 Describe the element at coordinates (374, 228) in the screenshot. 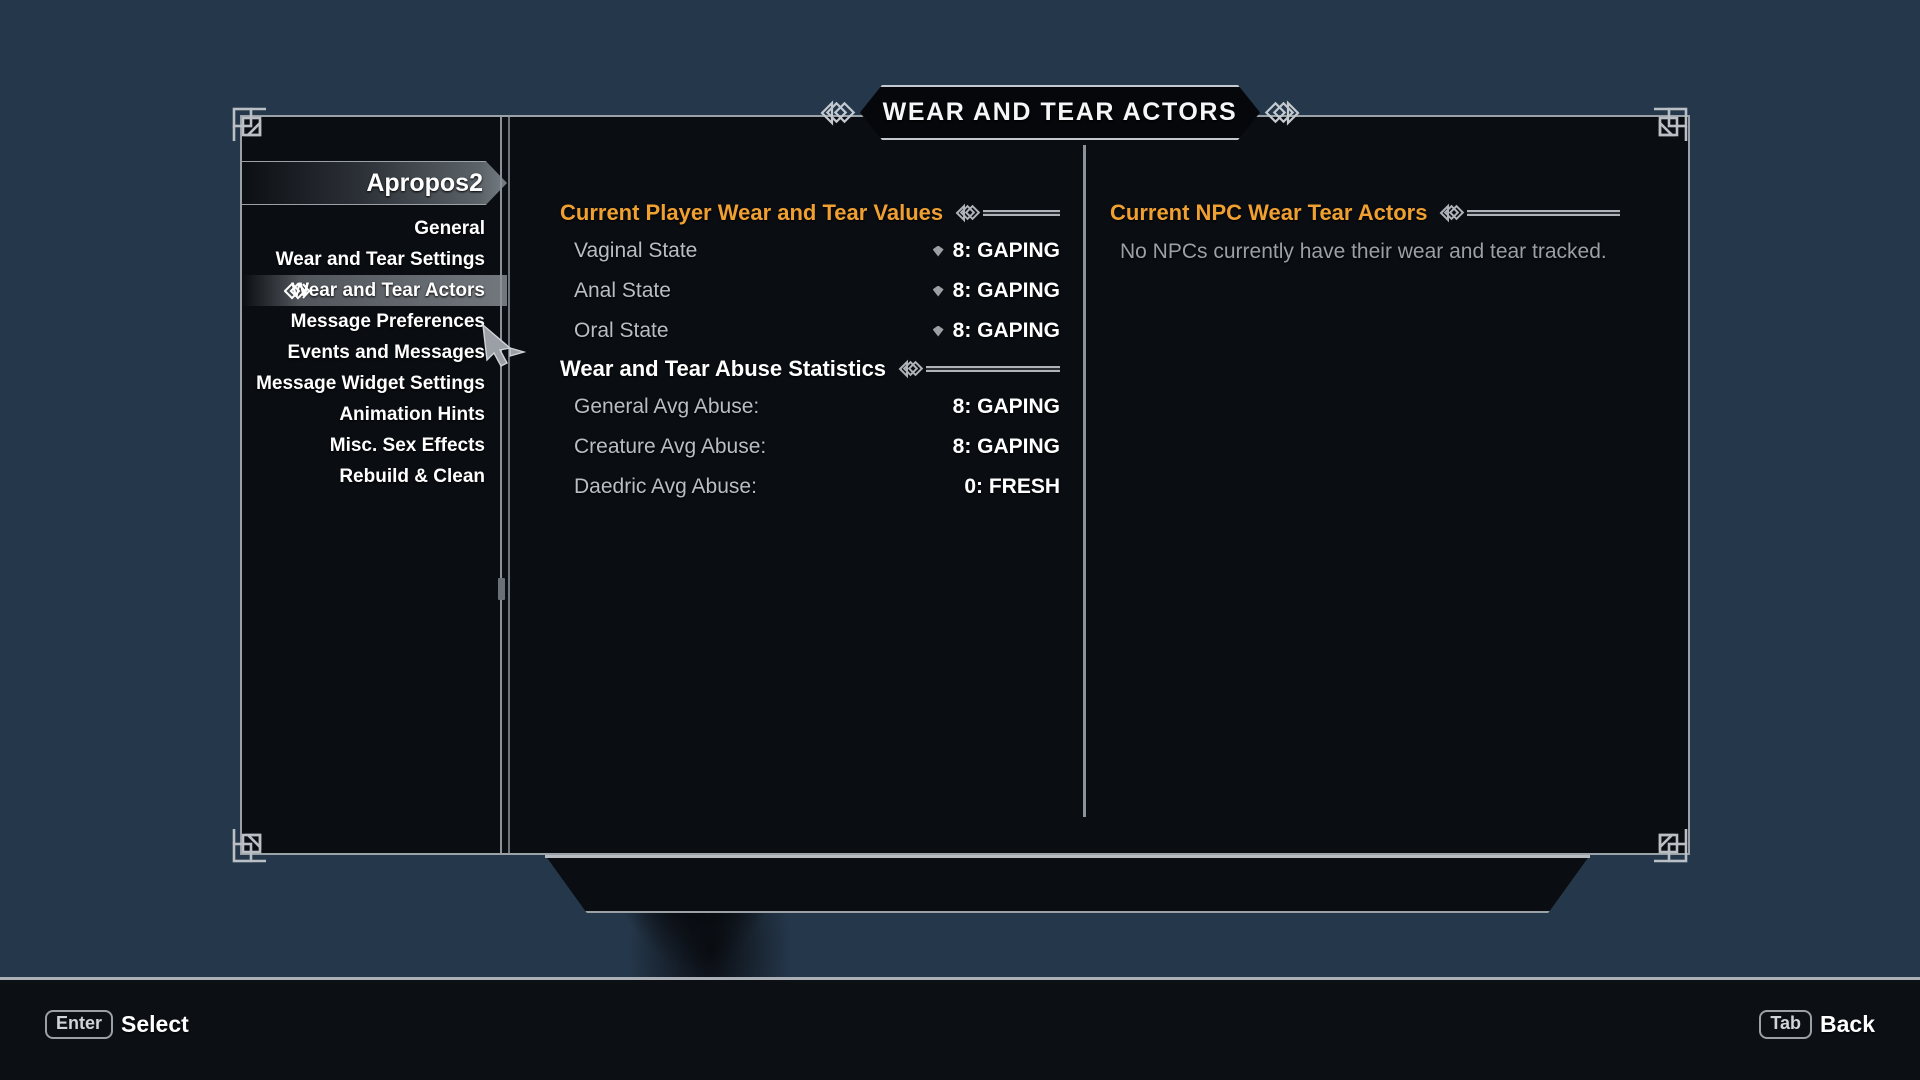

I see `sidebar-item-general: General` at that location.